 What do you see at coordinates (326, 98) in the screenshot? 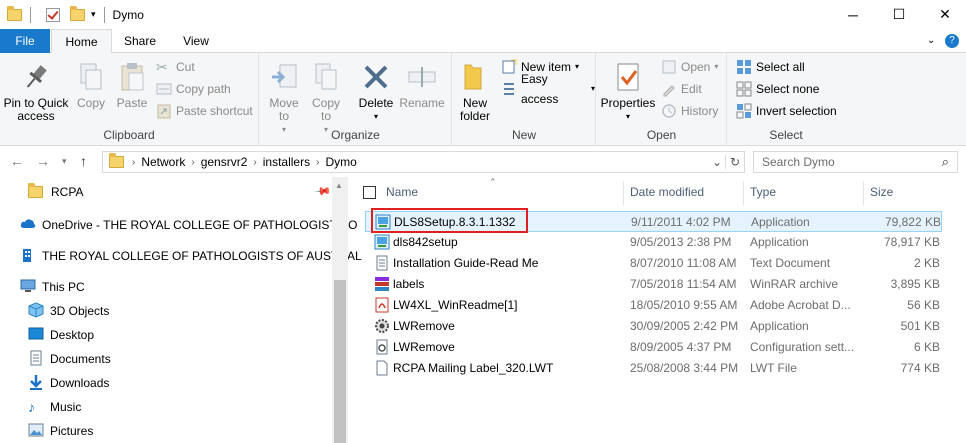
I see `copy-to-button: Copy to ▾` at bounding box center [326, 98].